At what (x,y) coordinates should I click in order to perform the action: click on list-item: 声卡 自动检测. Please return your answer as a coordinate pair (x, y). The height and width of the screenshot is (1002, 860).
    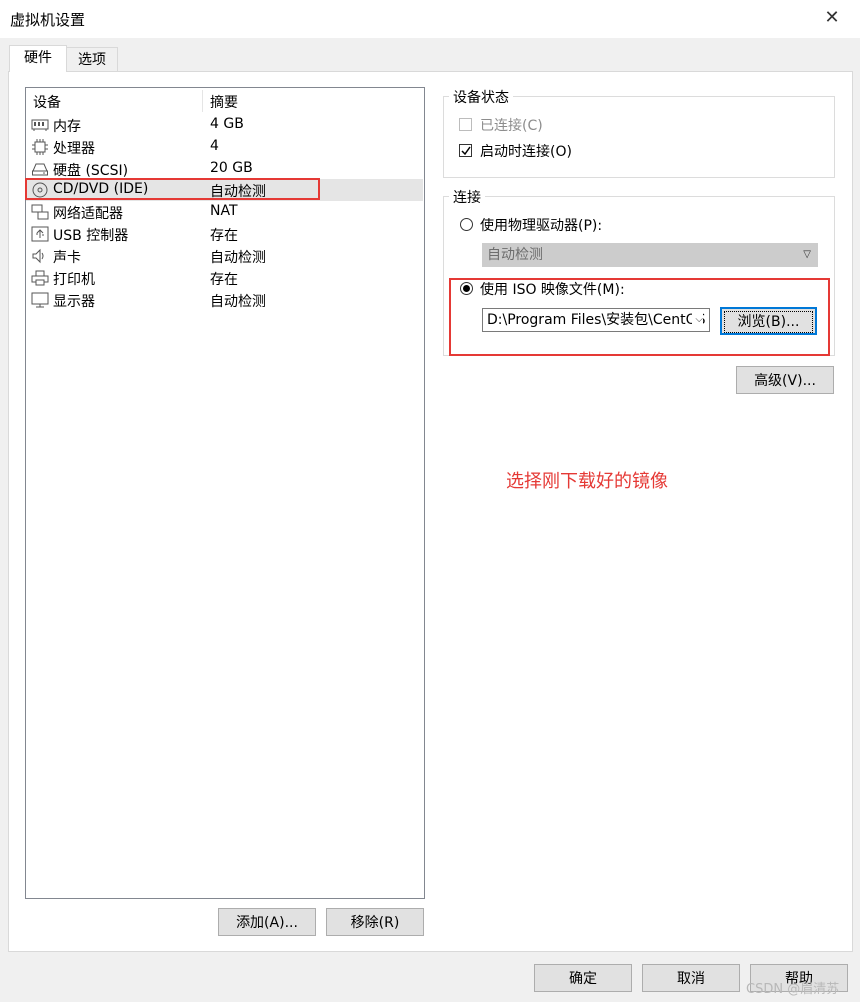
    Looking at the image, I should click on (224, 256).